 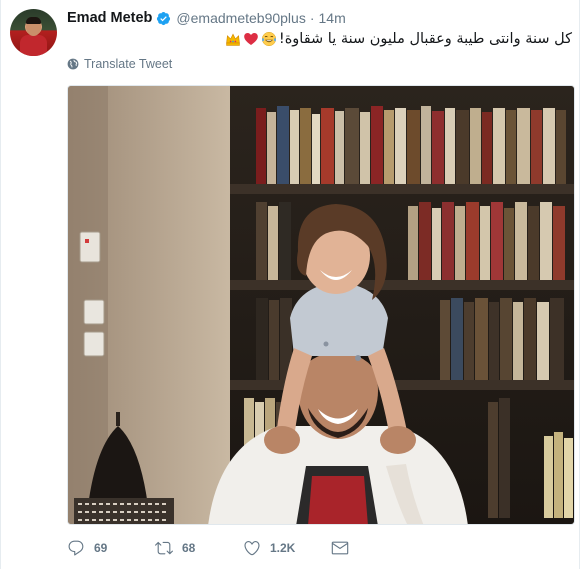 What do you see at coordinates (111, 548) in the screenshot?
I see `reply-button: 69` at bounding box center [111, 548].